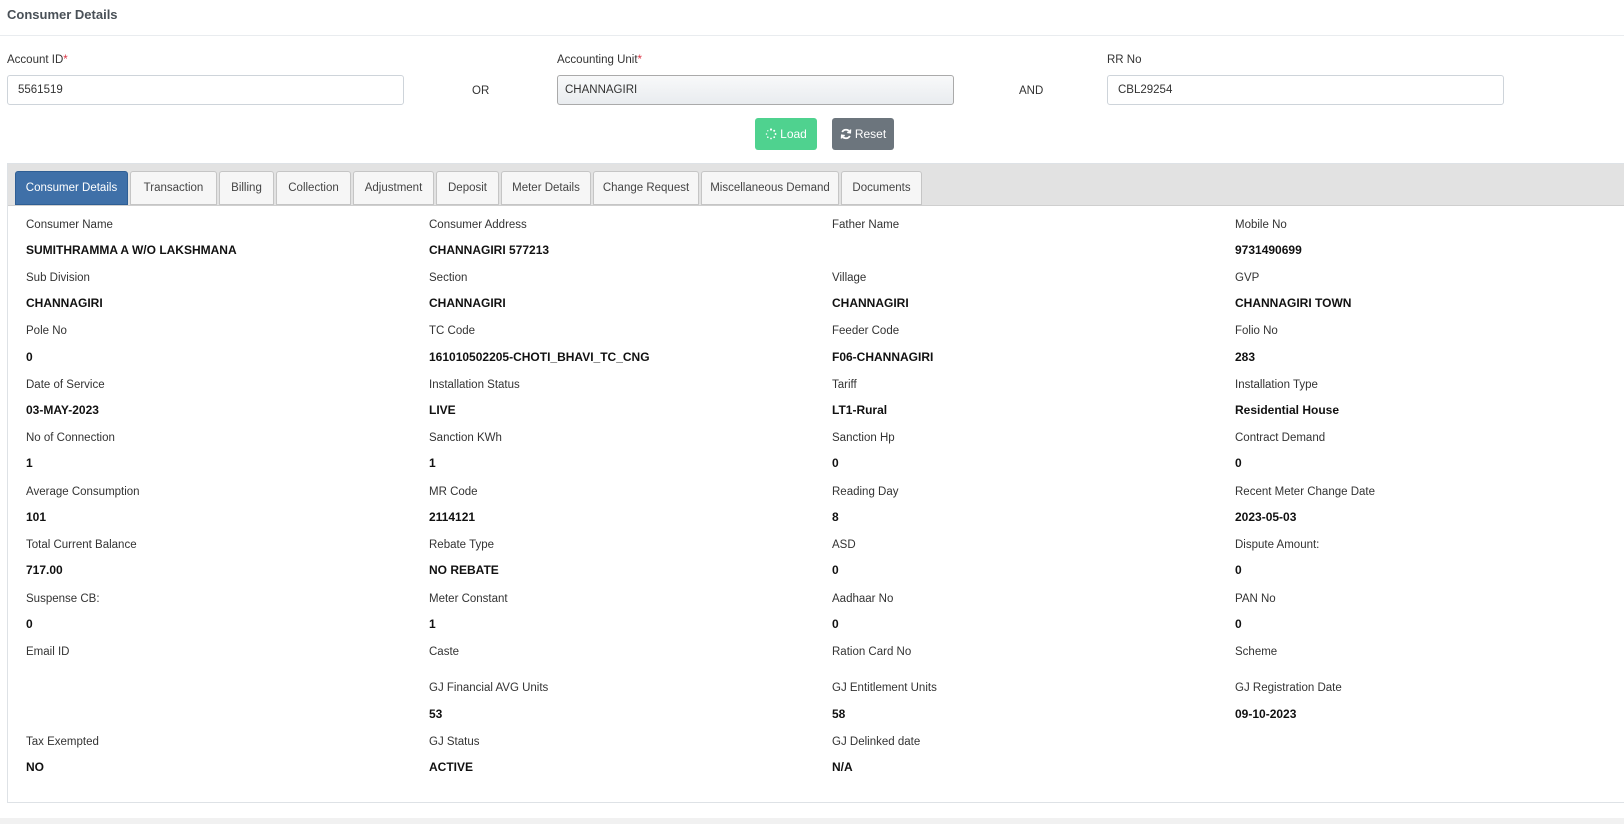 The width and height of the screenshot is (1624, 824). What do you see at coordinates (71, 188) in the screenshot?
I see `tab-consumer-details: Consumer Details` at bounding box center [71, 188].